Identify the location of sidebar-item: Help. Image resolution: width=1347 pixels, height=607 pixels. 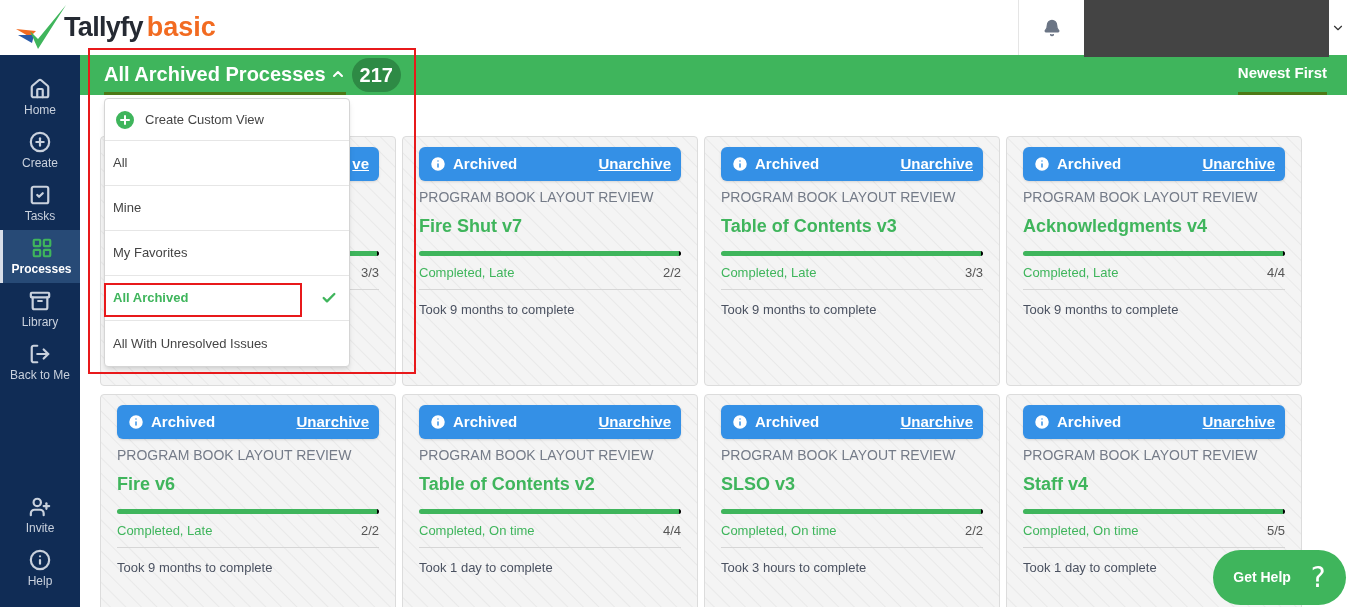
(40, 568).